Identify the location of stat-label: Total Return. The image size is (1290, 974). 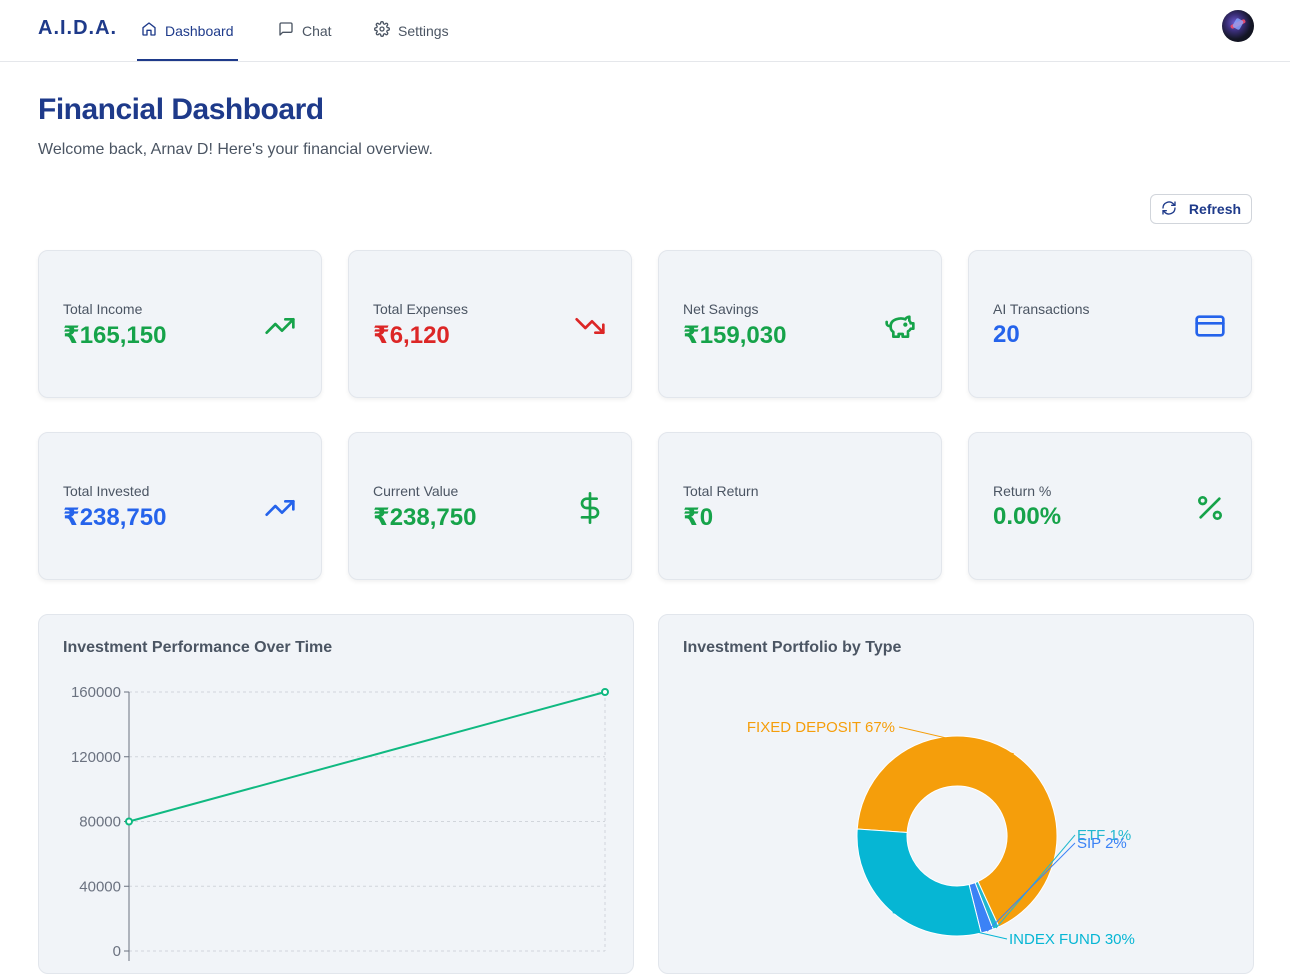
(721, 491).